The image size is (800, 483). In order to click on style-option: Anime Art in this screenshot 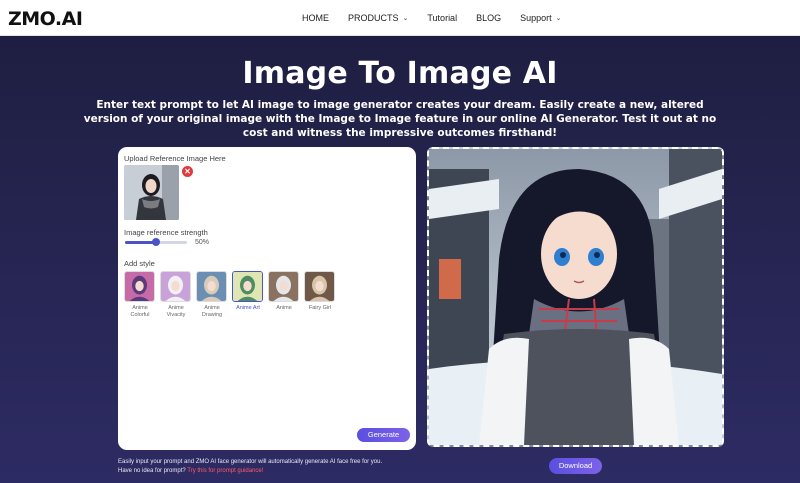, I will do `click(248, 295)`.